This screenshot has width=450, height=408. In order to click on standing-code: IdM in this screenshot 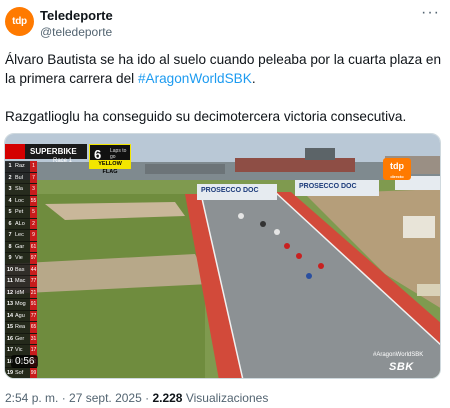, I will do `click(20, 292)`.